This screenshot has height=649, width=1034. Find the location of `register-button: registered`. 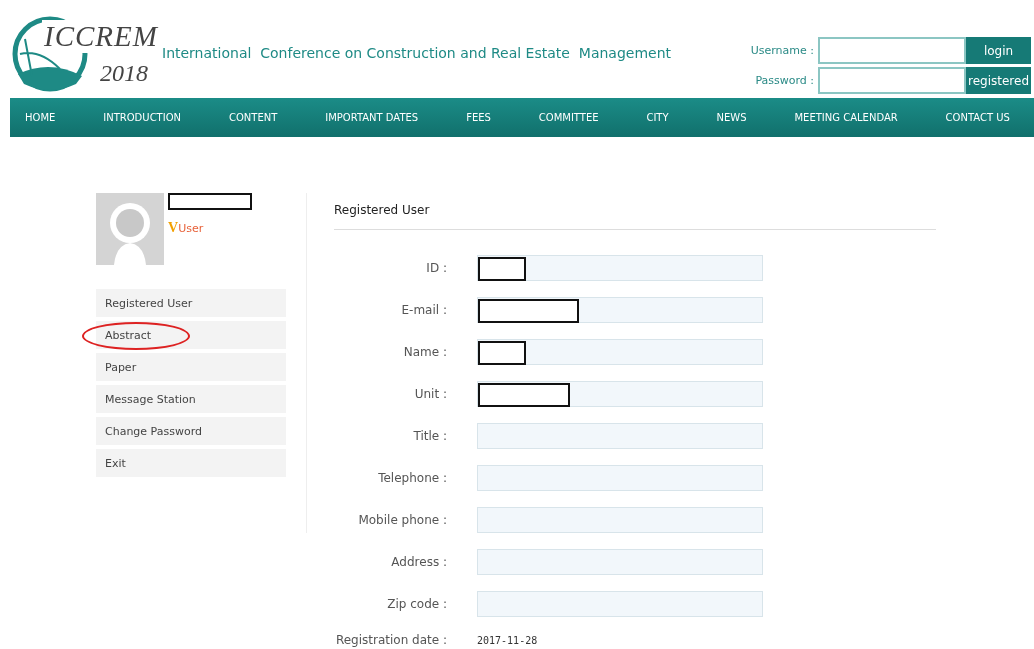

register-button: registered is located at coordinates (998, 80).